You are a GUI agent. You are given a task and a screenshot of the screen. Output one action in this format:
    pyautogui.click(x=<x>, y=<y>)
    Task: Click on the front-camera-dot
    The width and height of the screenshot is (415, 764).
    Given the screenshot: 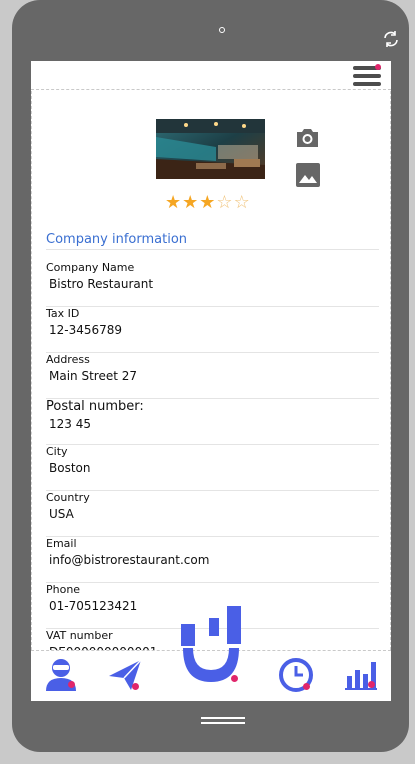 What is the action you would take?
    pyautogui.click(x=222, y=30)
    